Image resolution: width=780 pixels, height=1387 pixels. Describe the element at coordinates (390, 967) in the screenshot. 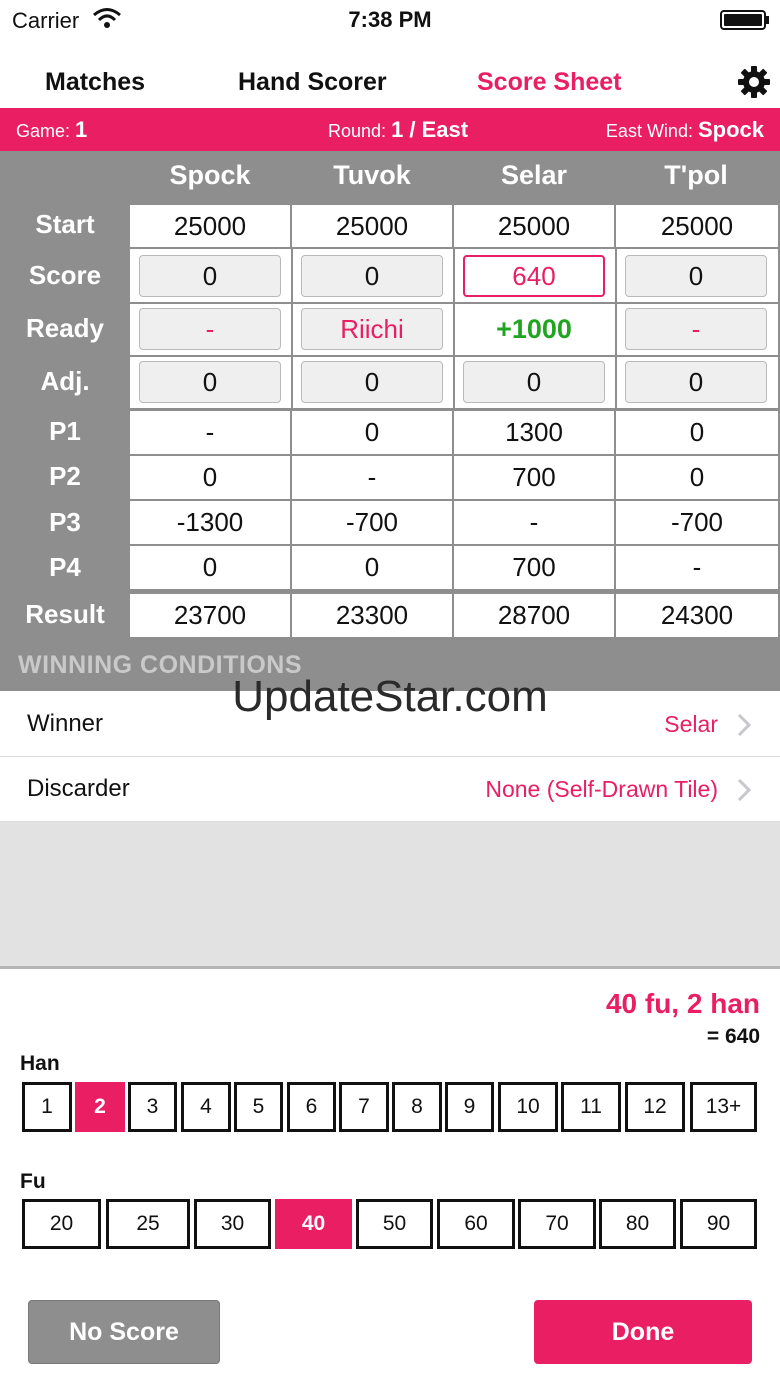

I see `panel-separator` at that location.